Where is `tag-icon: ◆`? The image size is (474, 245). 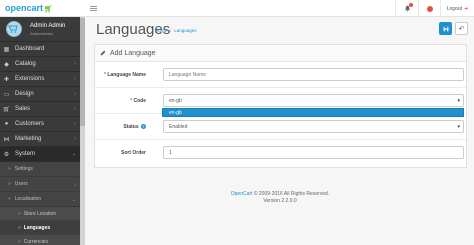 tag-icon: ◆ is located at coordinates (6, 64).